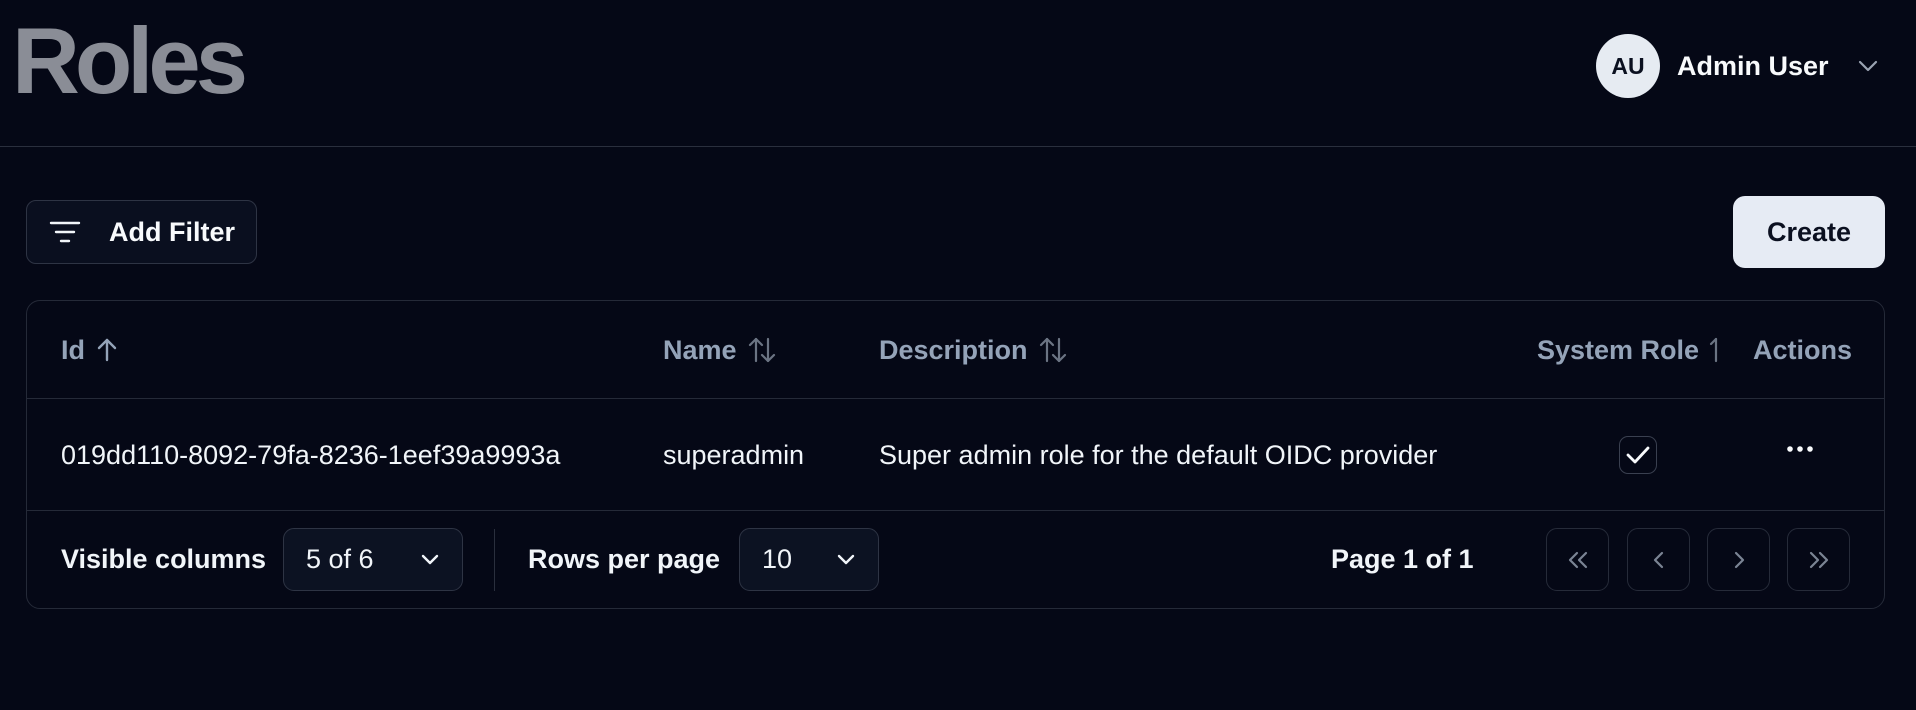 The width and height of the screenshot is (1916, 710). Describe the element at coordinates (130, 60) in the screenshot. I see `page-title: Roles` at that location.